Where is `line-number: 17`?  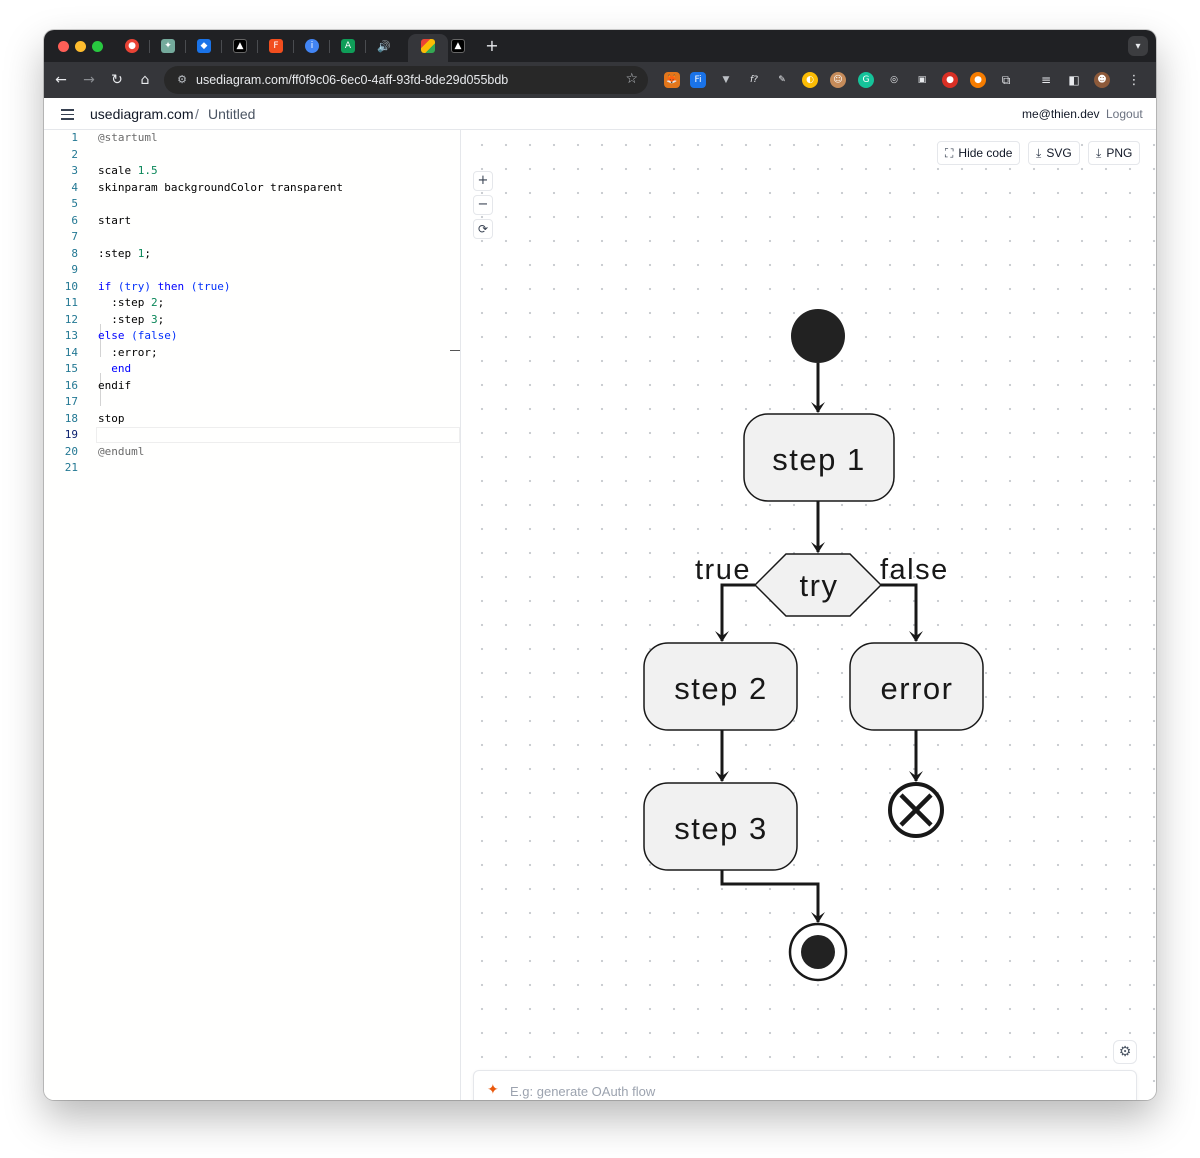
line-number: 17 is located at coordinates (71, 401).